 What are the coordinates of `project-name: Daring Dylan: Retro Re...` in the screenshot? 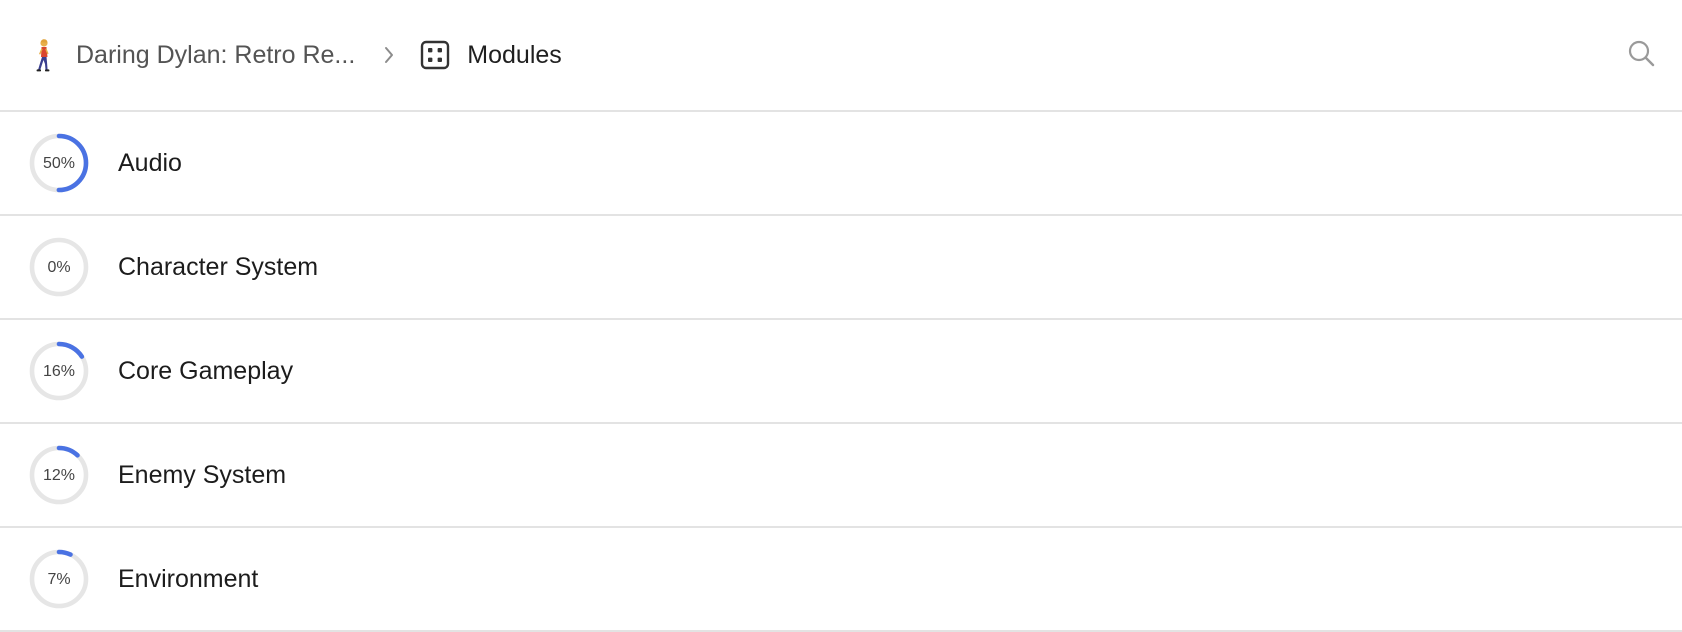 It's located at (216, 54).